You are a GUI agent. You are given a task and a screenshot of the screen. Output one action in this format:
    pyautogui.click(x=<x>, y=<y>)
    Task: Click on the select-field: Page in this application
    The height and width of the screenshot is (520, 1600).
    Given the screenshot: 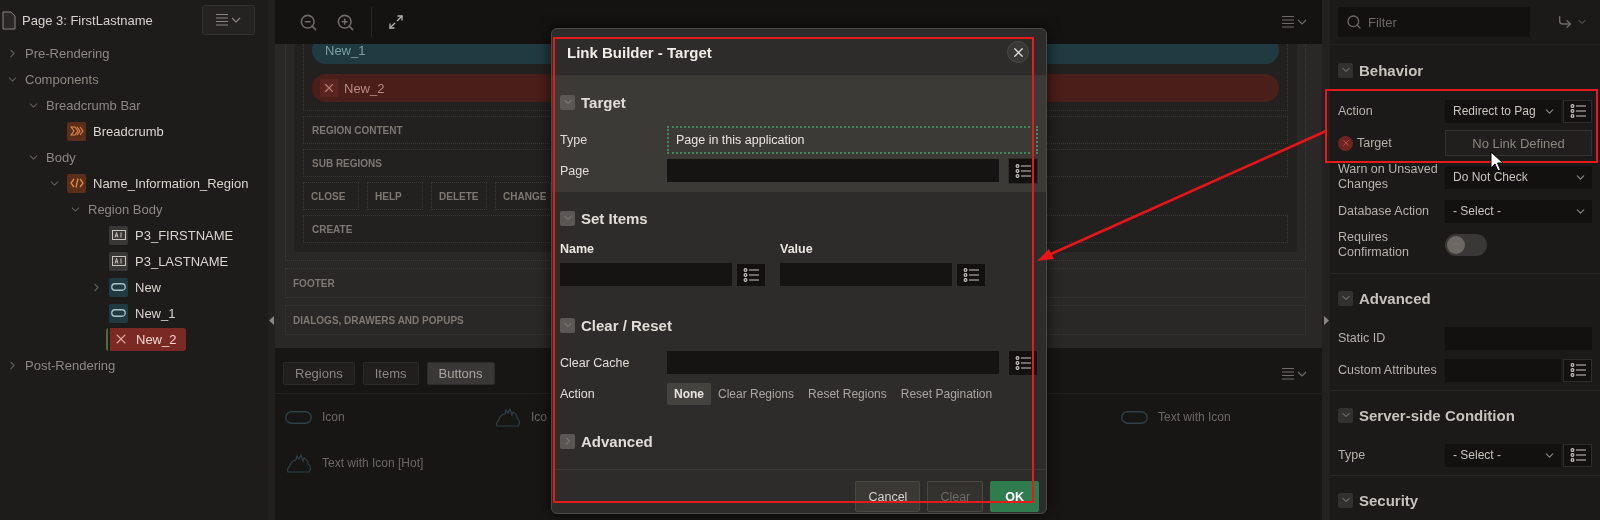 What is the action you would take?
    pyautogui.click(x=852, y=139)
    